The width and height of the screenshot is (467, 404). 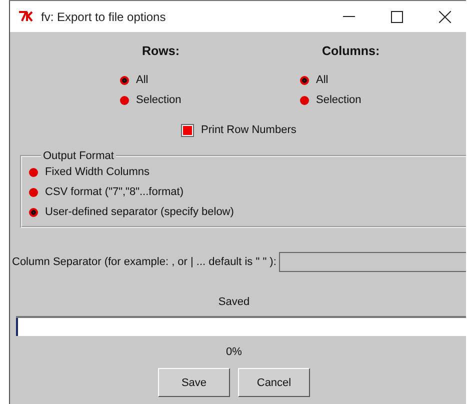 I want to click on print-row-numbers-checkbox: Print Row Numbers, so click(x=324, y=130).